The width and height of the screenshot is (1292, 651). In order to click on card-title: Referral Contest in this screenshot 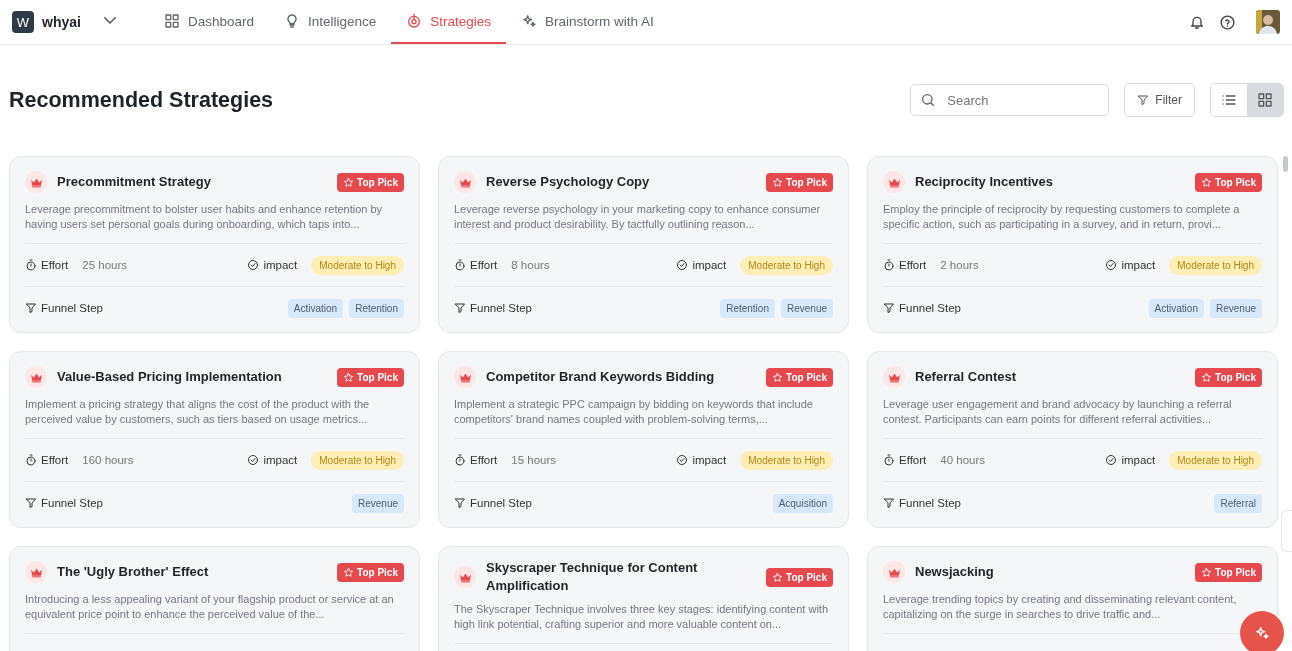, I will do `click(966, 377)`.